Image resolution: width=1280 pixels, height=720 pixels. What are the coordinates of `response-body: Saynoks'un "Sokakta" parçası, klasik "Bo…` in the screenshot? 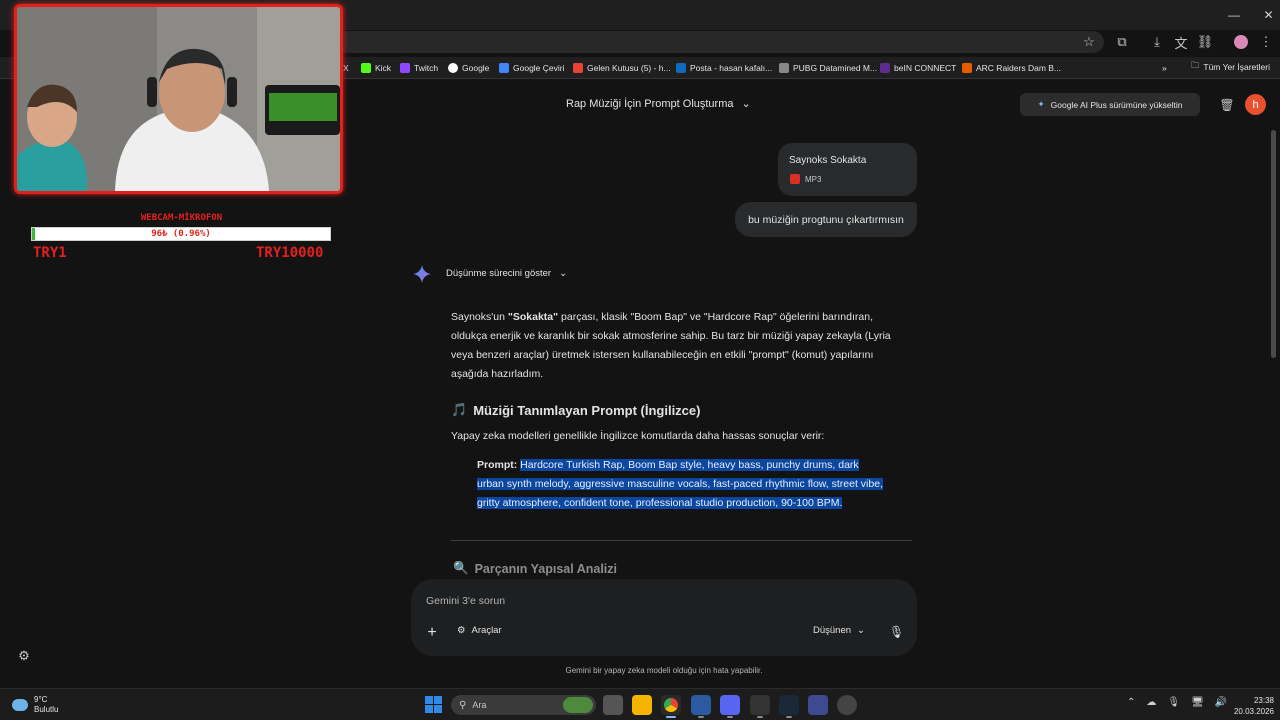 It's located at (676, 408).